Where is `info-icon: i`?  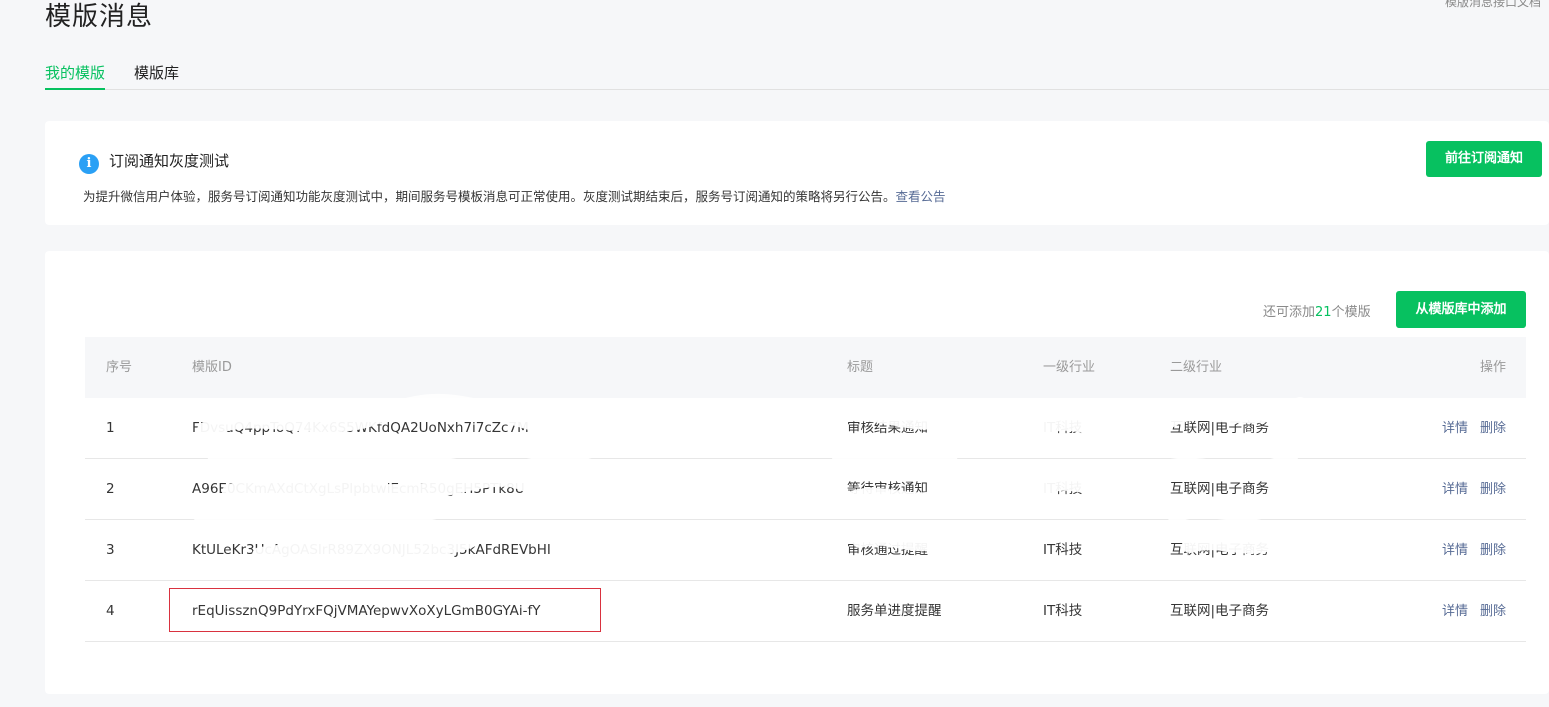 info-icon: i is located at coordinates (89, 164).